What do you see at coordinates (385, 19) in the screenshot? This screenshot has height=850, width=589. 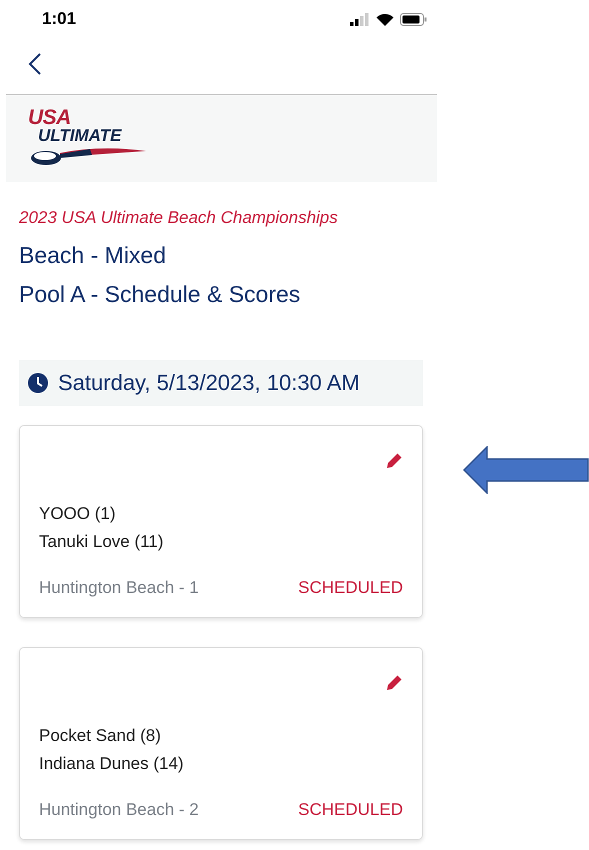 I see `wifi-icon` at bounding box center [385, 19].